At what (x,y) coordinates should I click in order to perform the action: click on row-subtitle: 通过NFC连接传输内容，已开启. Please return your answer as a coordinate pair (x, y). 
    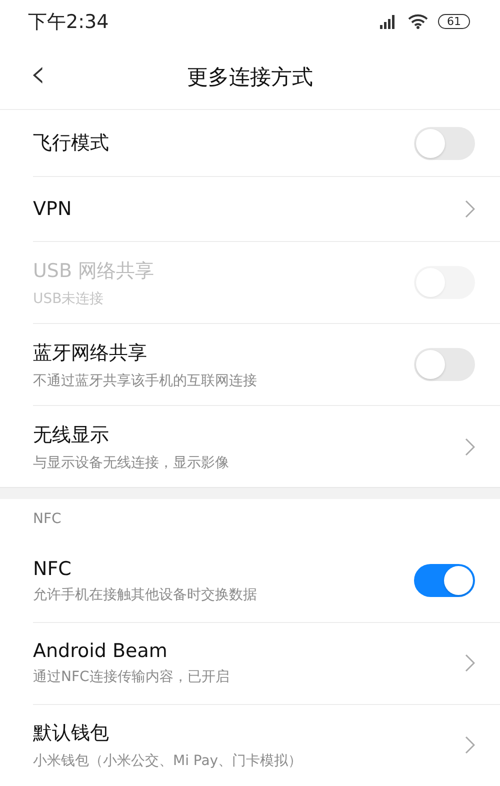
    Looking at the image, I should click on (131, 677).